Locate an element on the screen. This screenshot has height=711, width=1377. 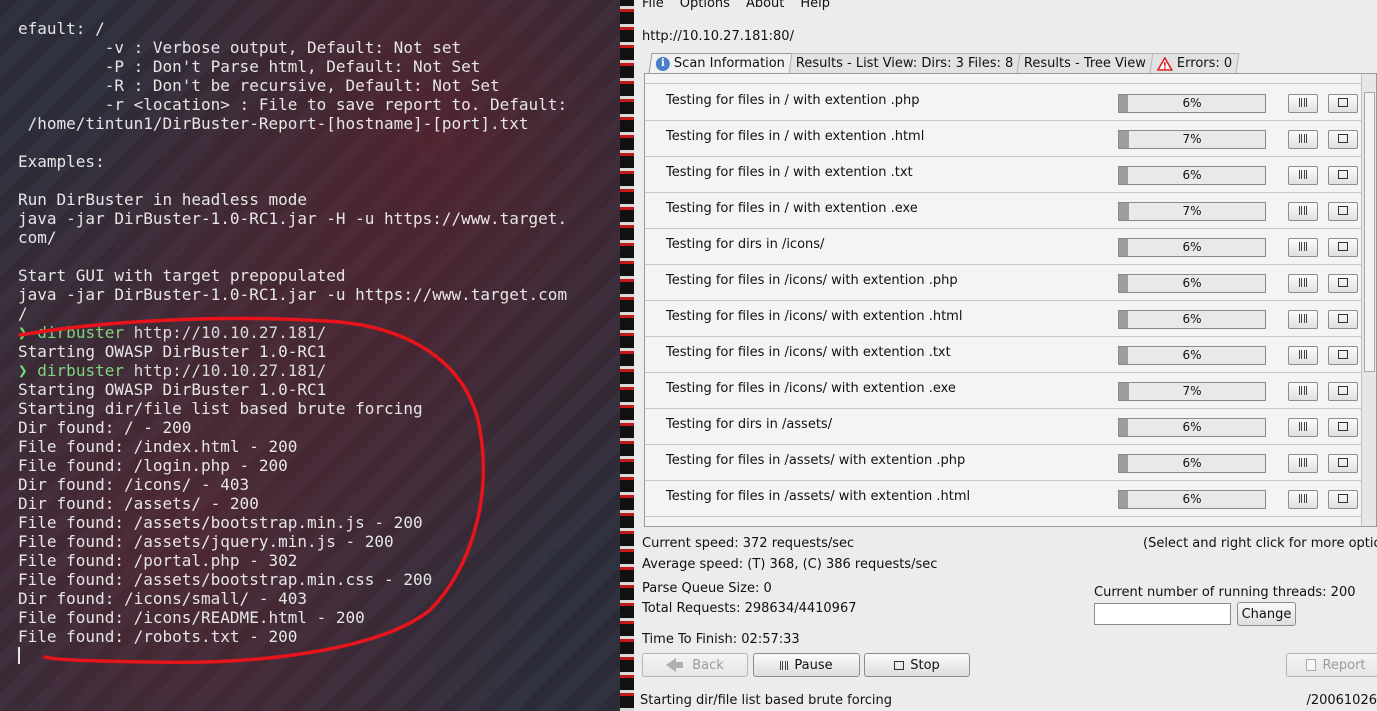
progress-percent: 7% is located at coordinates (1192, 211).